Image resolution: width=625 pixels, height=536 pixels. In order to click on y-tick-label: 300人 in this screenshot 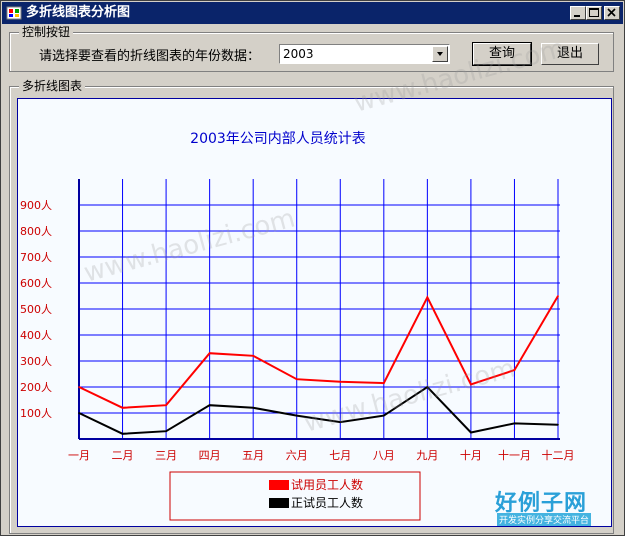, I will do `click(36, 361)`.